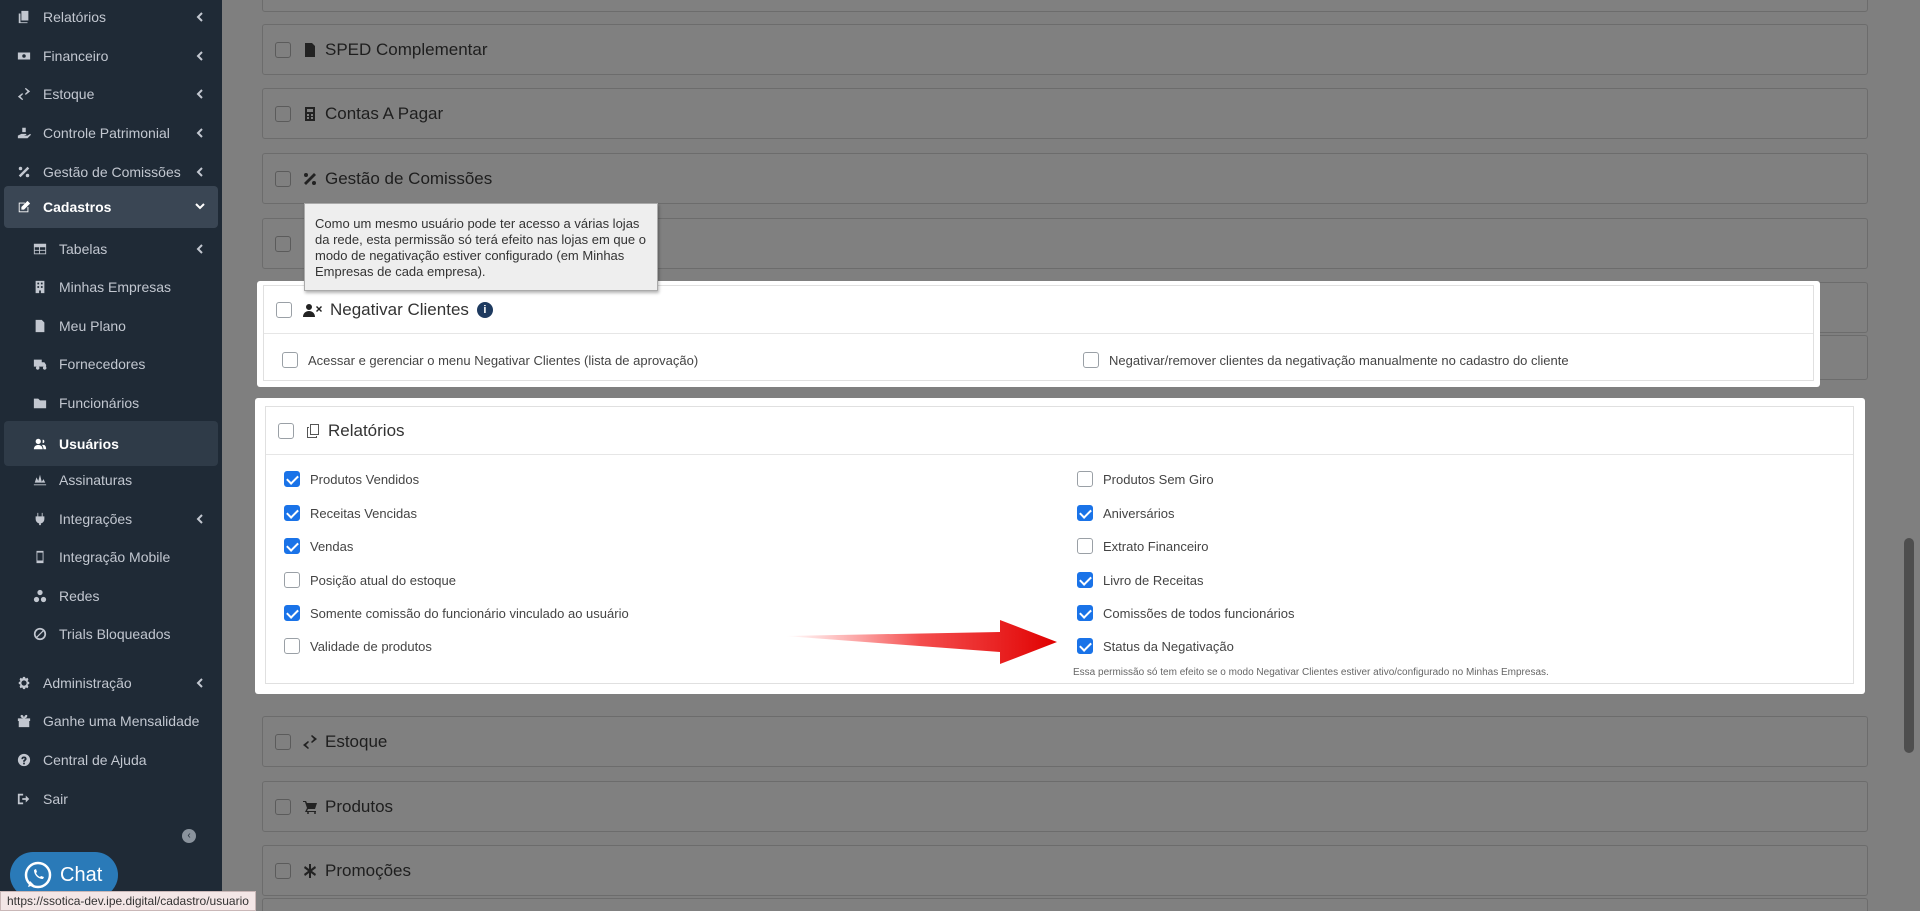 This screenshot has width=1920, height=911. What do you see at coordinates (111, 18) in the screenshot?
I see `sidebar-item-relatorios: Relatórios` at bounding box center [111, 18].